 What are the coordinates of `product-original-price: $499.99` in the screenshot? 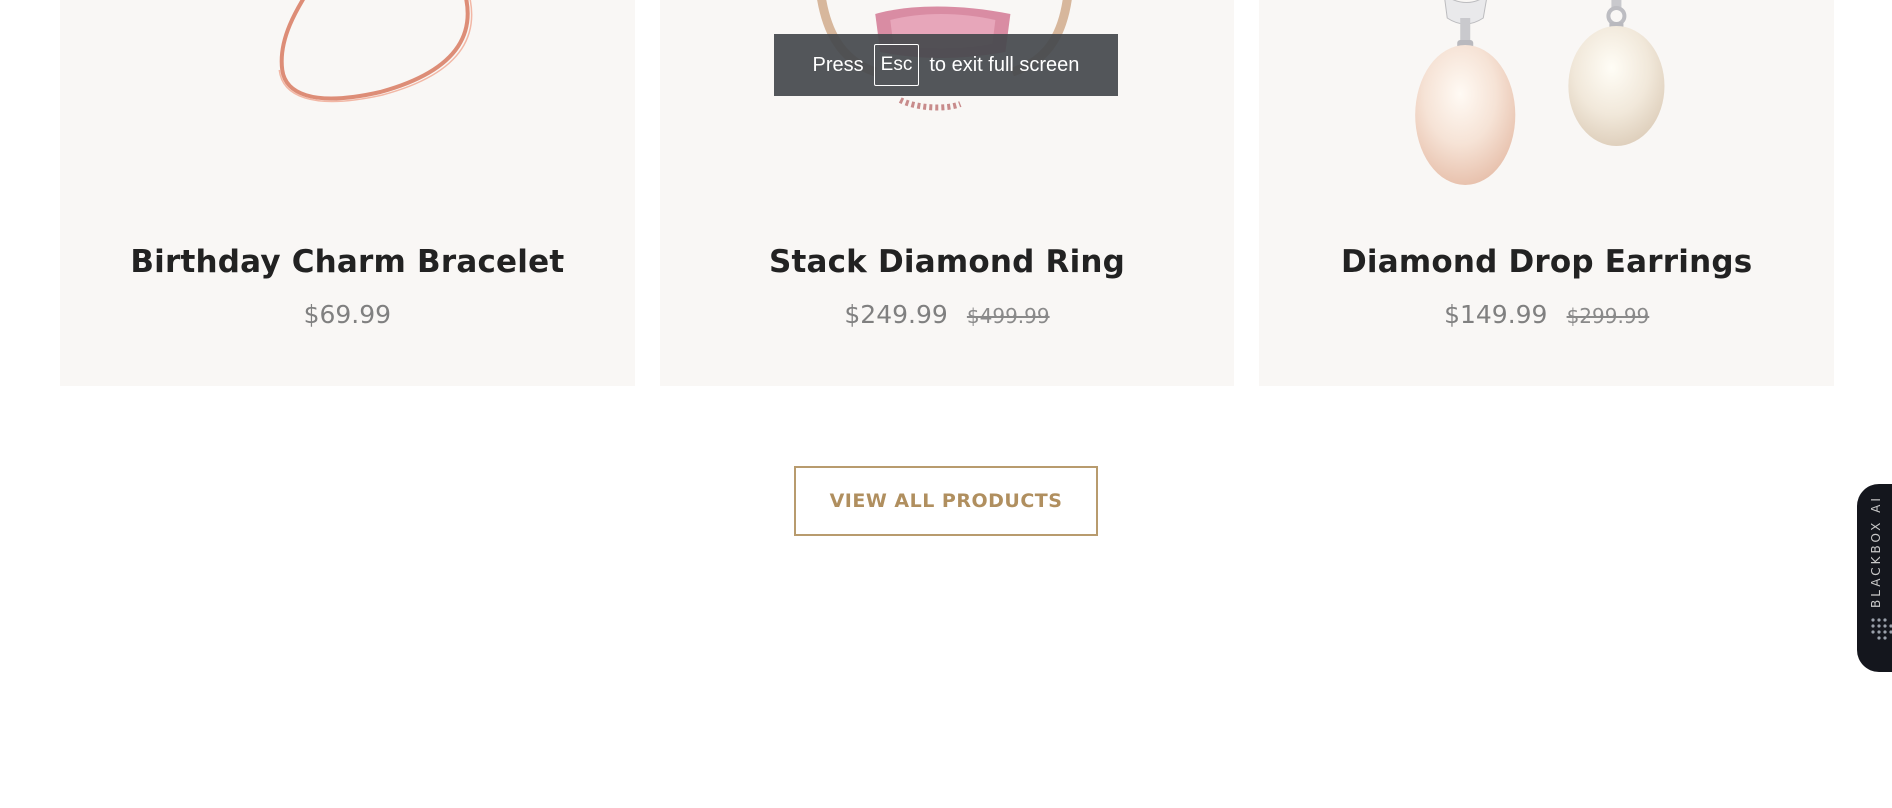 It's located at (1008, 316).